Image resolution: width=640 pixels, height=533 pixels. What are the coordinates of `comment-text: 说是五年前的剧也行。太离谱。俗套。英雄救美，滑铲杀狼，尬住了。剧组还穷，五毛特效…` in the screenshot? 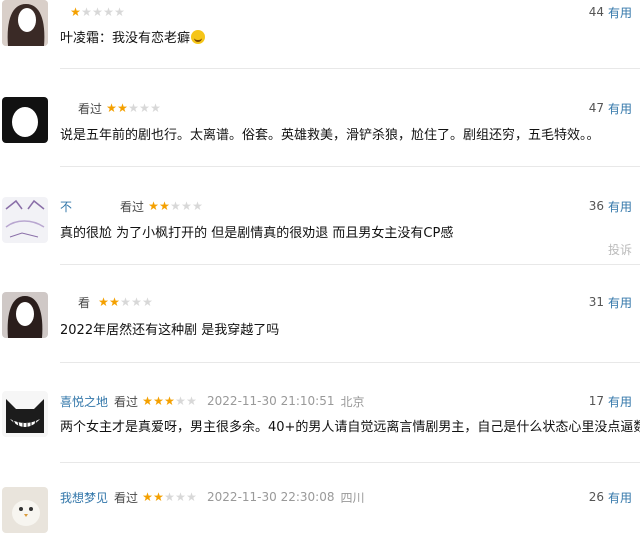 It's located at (330, 135).